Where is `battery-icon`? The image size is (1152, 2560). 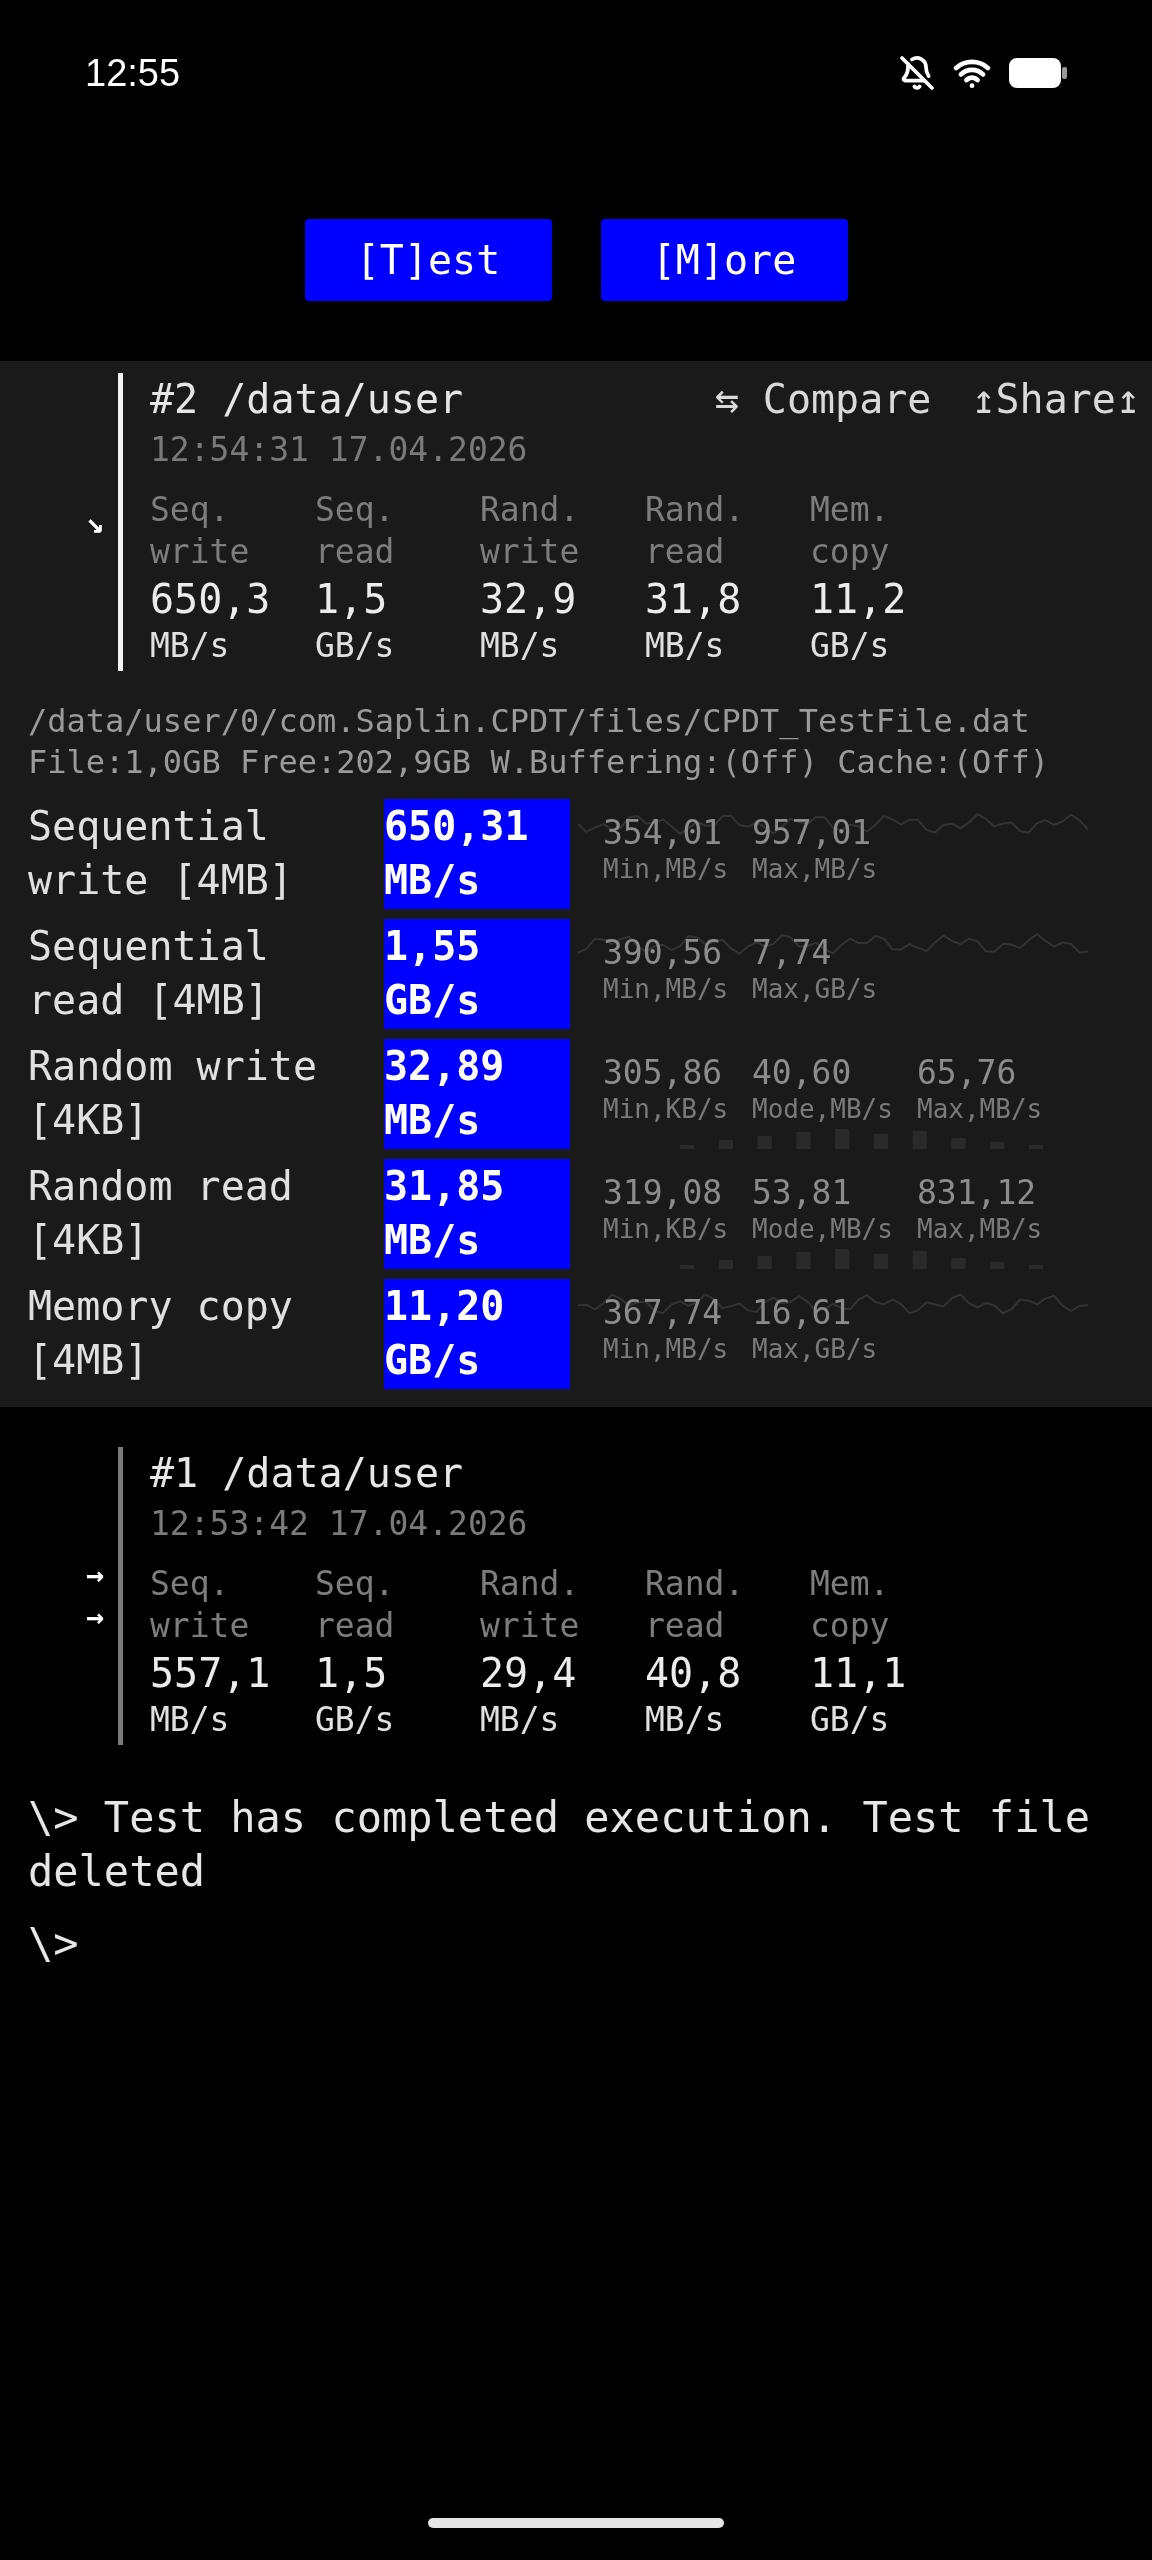 battery-icon is located at coordinates (1038, 73).